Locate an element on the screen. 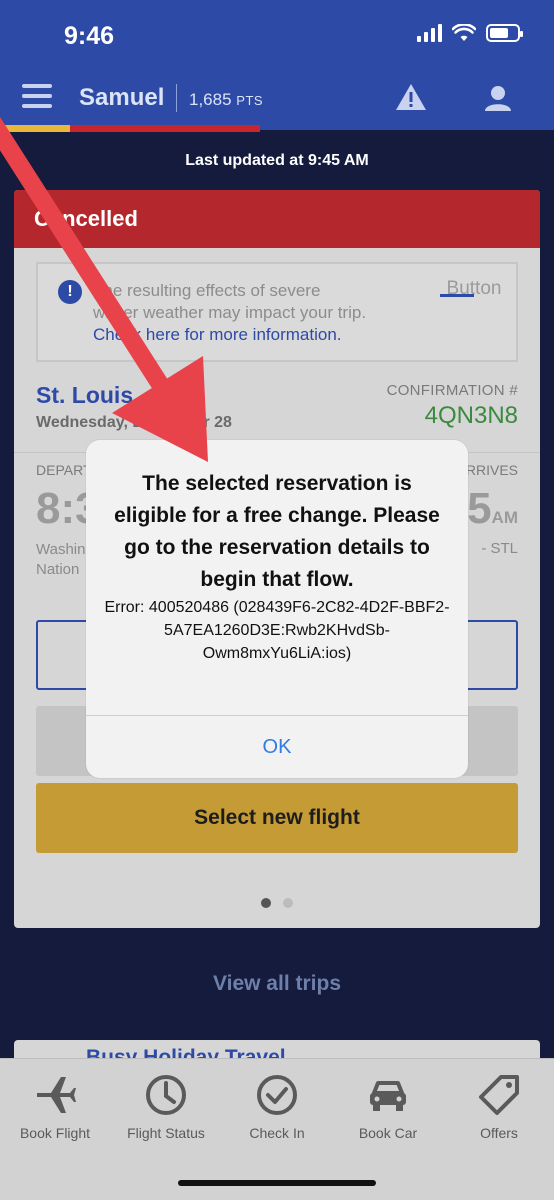 The width and height of the screenshot is (554, 1200). notice-line-1: The resulting effects of severe is located at coordinates (207, 290).